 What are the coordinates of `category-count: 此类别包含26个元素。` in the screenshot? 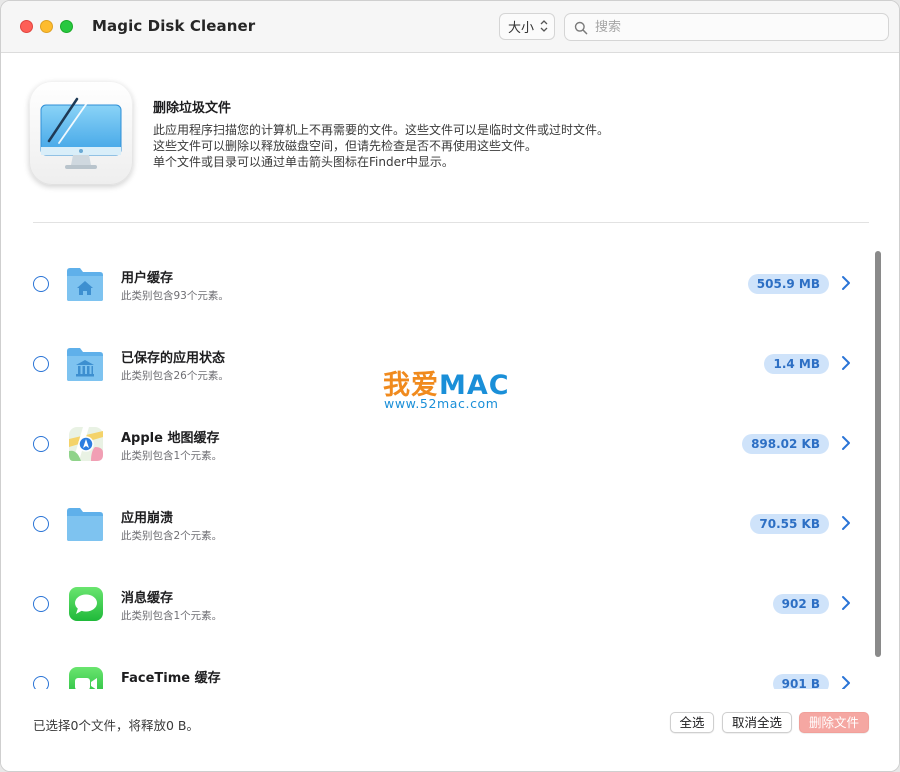 It's located at (175, 376).